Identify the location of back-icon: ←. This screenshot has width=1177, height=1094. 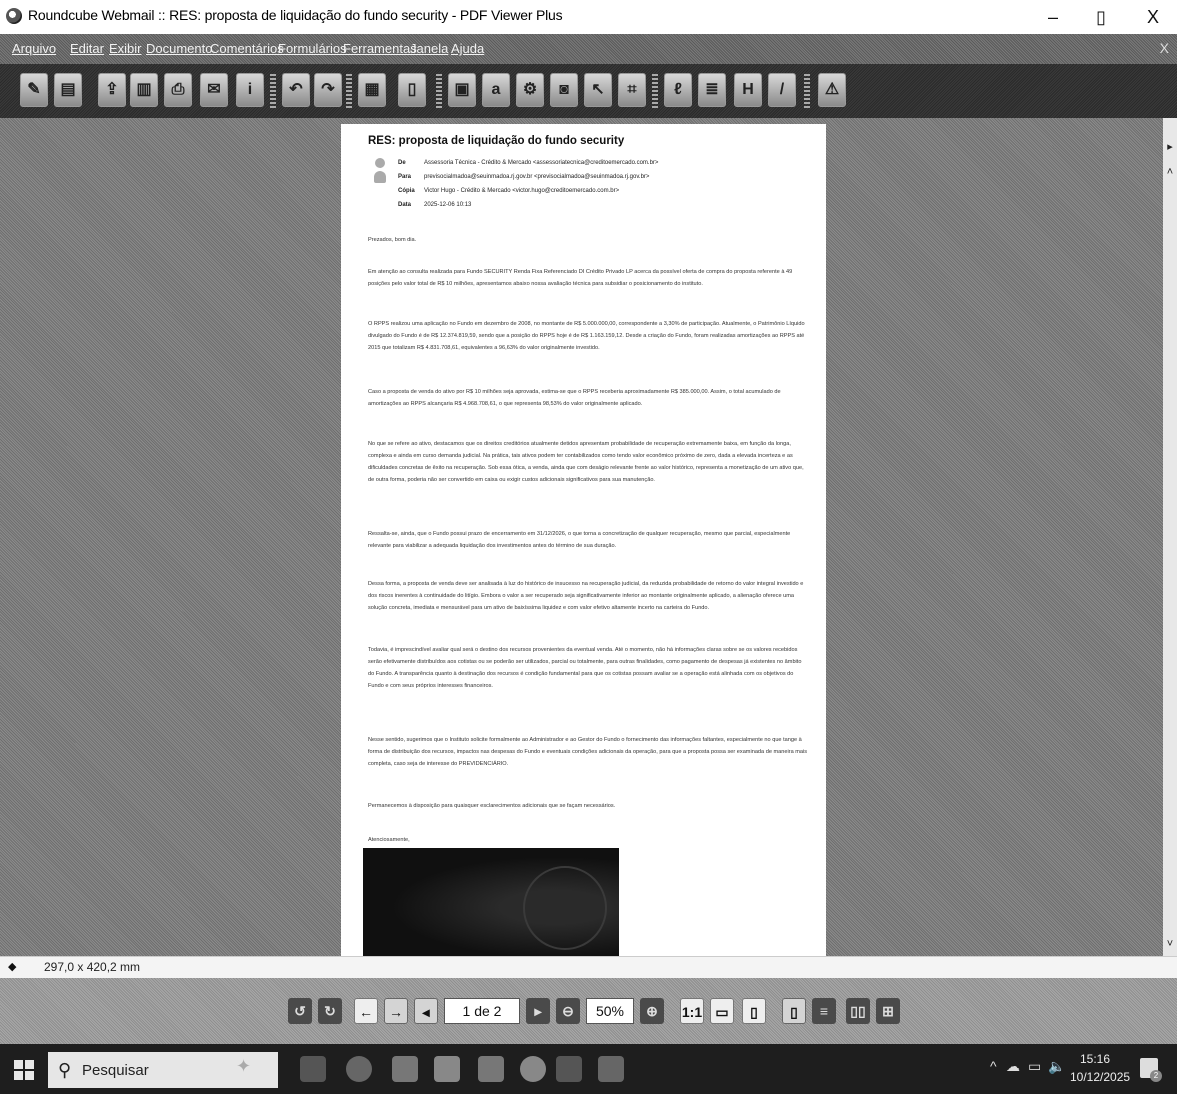
(366, 1011).